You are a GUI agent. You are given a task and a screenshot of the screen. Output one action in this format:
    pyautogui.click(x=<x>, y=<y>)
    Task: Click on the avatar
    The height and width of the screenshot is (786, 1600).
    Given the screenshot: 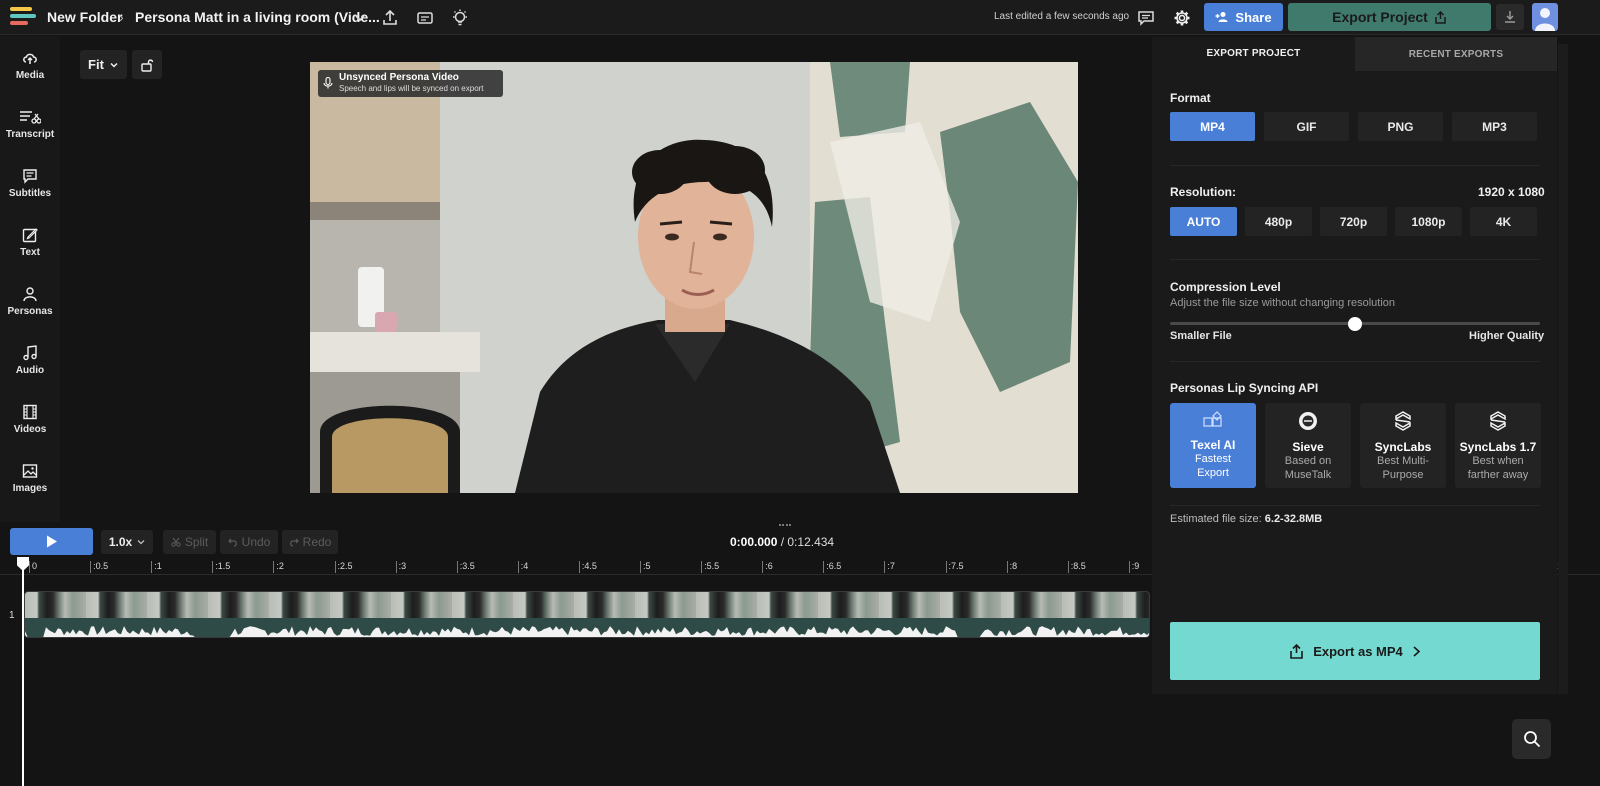 What is the action you would take?
    pyautogui.click(x=1545, y=17)
    